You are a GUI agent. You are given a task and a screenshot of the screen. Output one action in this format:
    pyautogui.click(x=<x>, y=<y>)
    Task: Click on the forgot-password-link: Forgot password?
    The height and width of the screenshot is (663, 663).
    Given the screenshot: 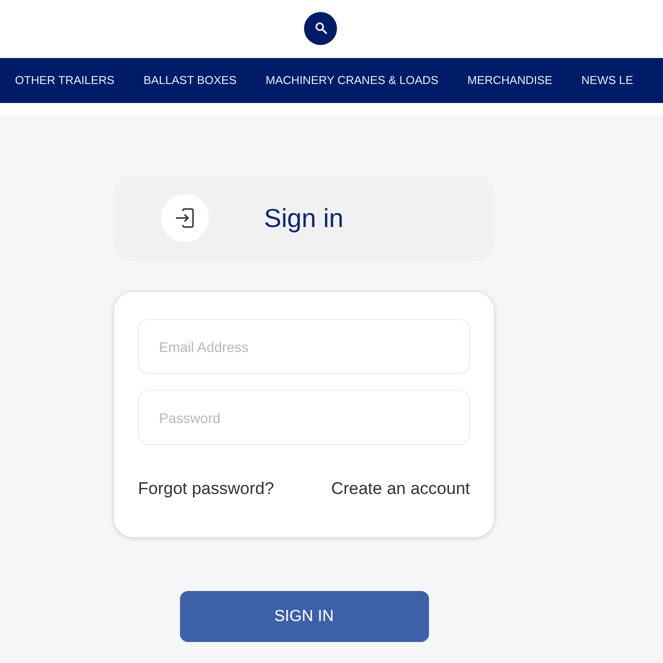 What is the action you would take?
    pyautogui.click(x=206, y=489)
    